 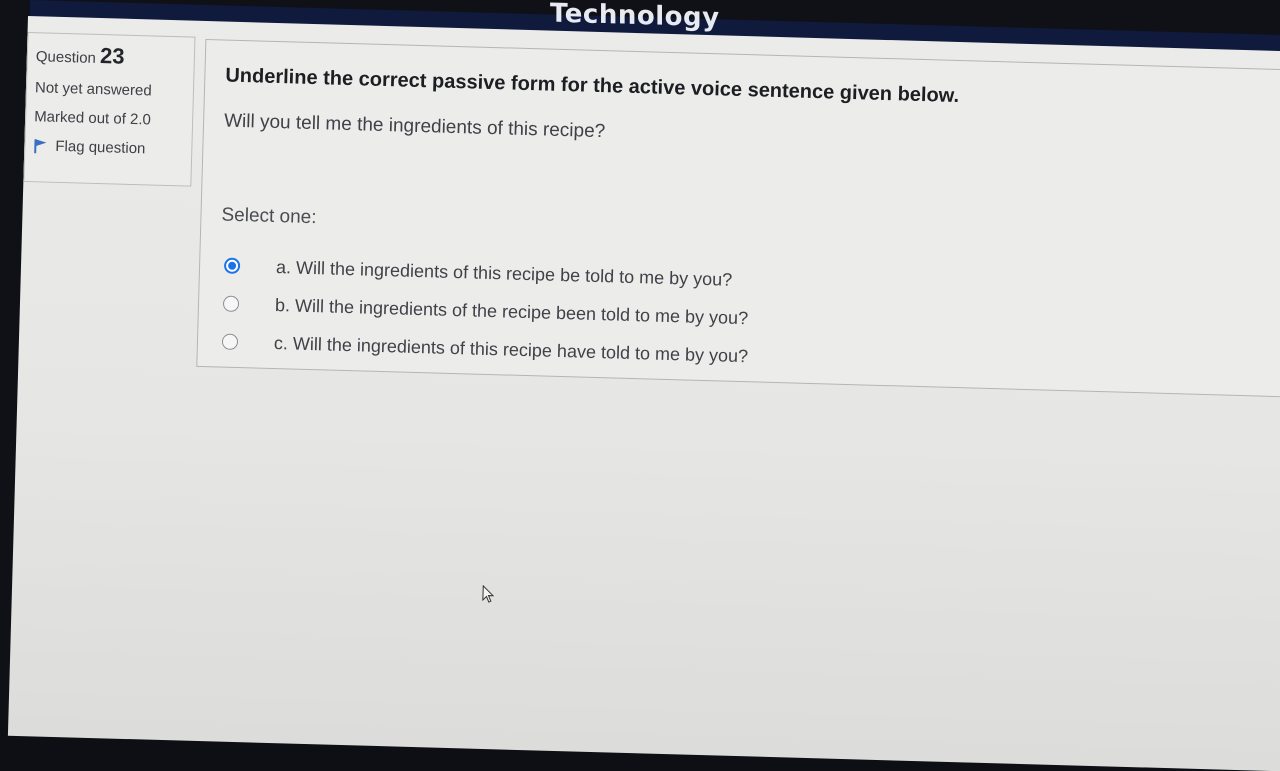 I want to click on radio-button-c, so click(x=230, y=342).